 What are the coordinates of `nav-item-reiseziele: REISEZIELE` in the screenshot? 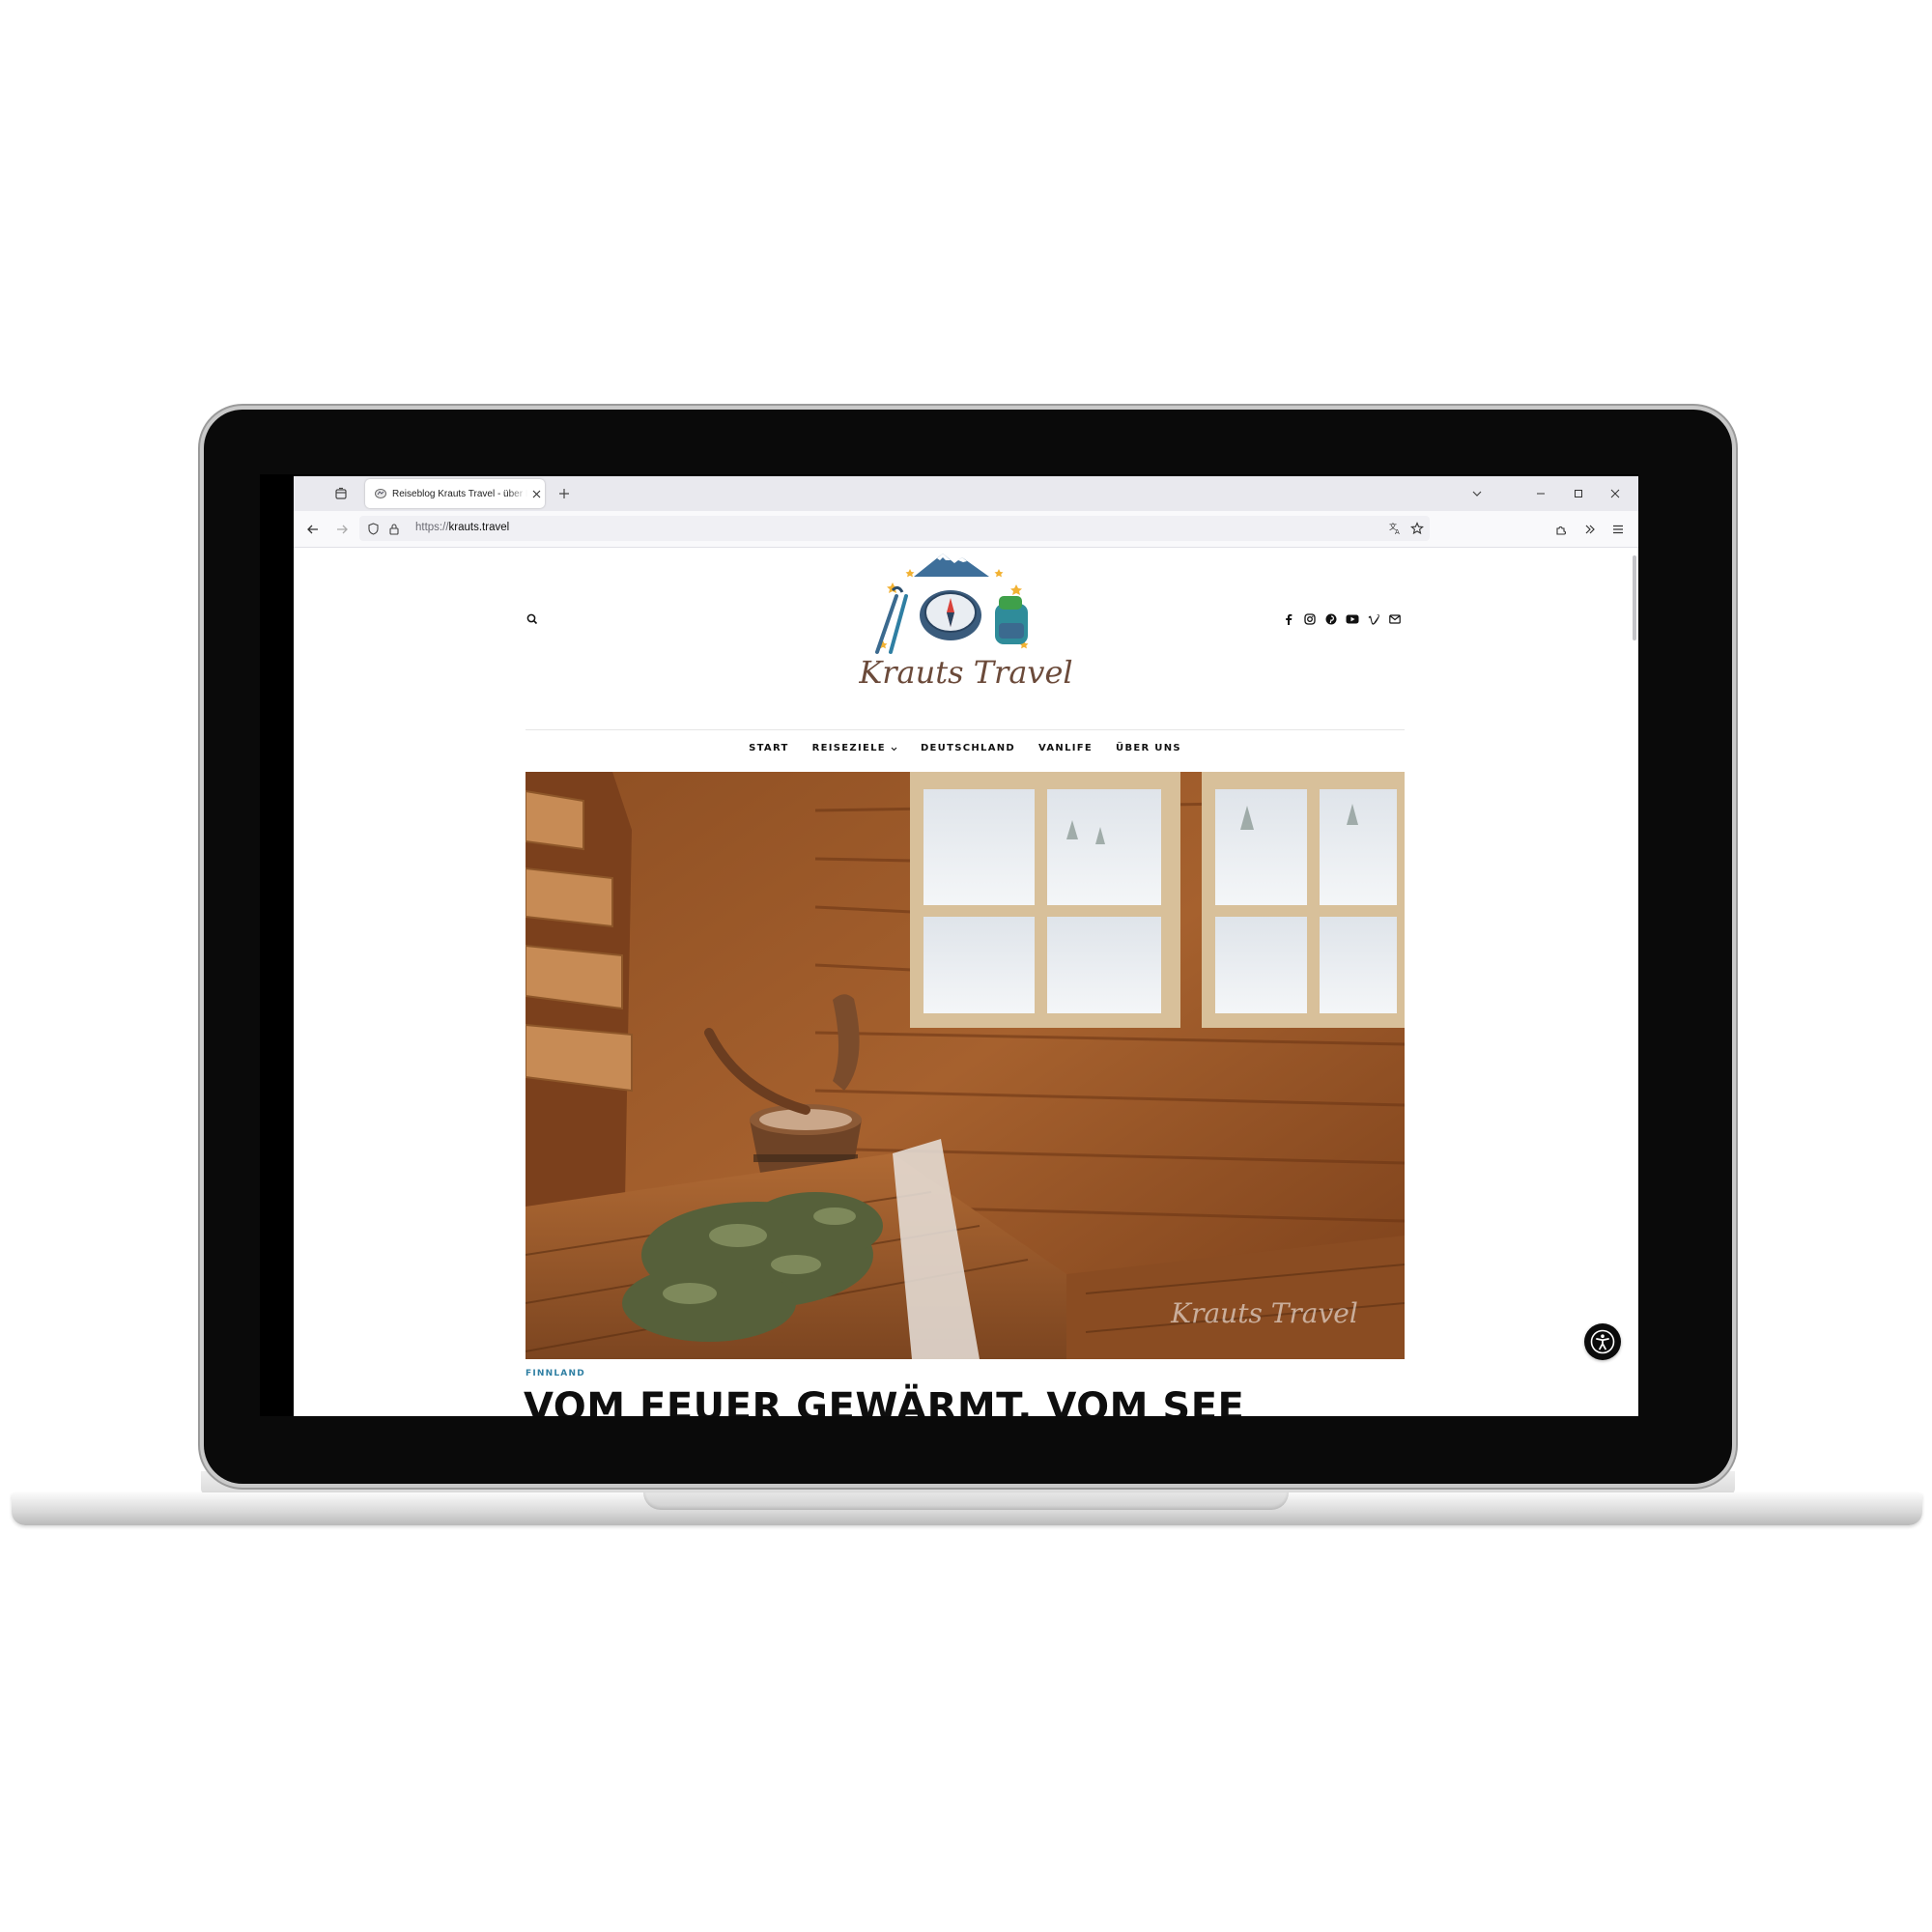 It's located at (854, 748).